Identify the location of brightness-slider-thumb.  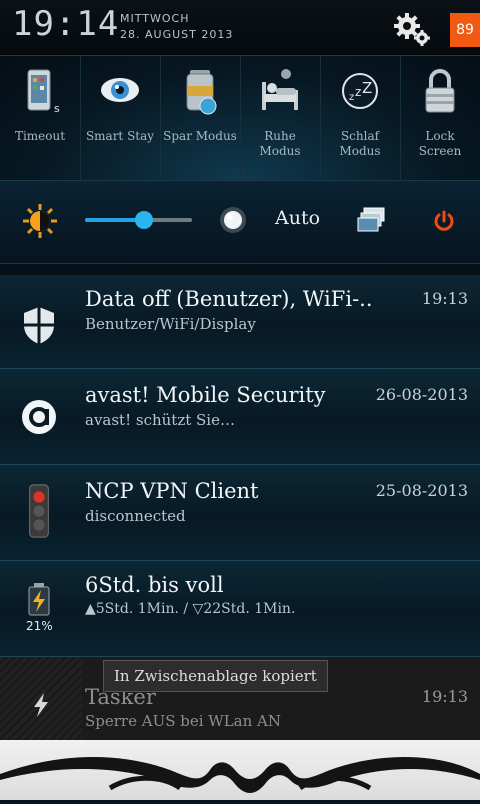
(143, 220).